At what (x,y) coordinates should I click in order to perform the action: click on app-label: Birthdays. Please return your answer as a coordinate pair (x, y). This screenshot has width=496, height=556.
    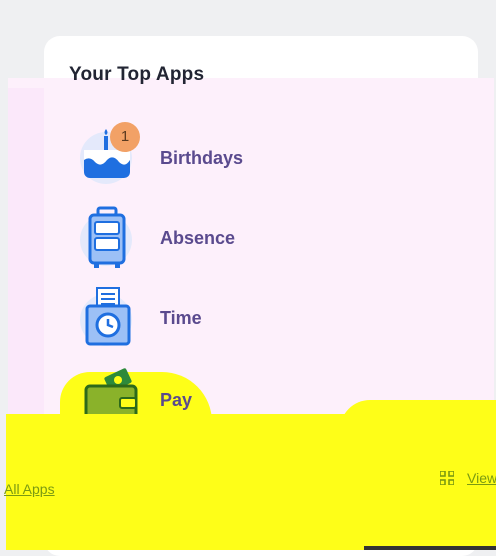
    Looking at the image, I should click on (202, 157).